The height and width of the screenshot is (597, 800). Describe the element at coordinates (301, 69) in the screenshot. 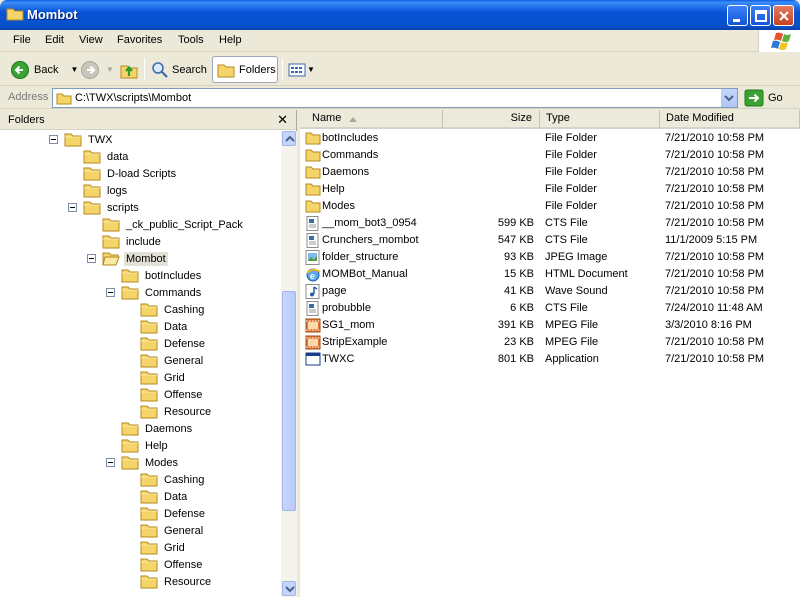

I see `views-button: ▼` at that location.